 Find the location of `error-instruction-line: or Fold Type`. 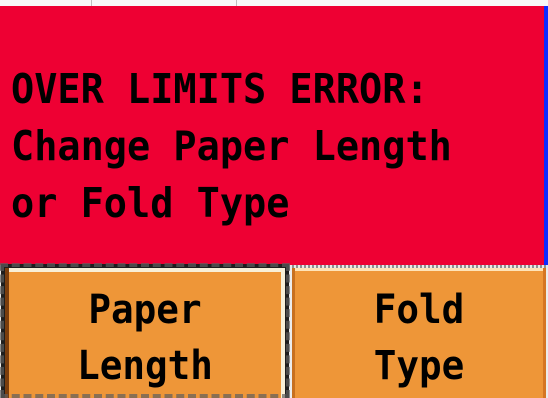

error-instruction-line: or Fold Type is located at coordinates (150, 203).